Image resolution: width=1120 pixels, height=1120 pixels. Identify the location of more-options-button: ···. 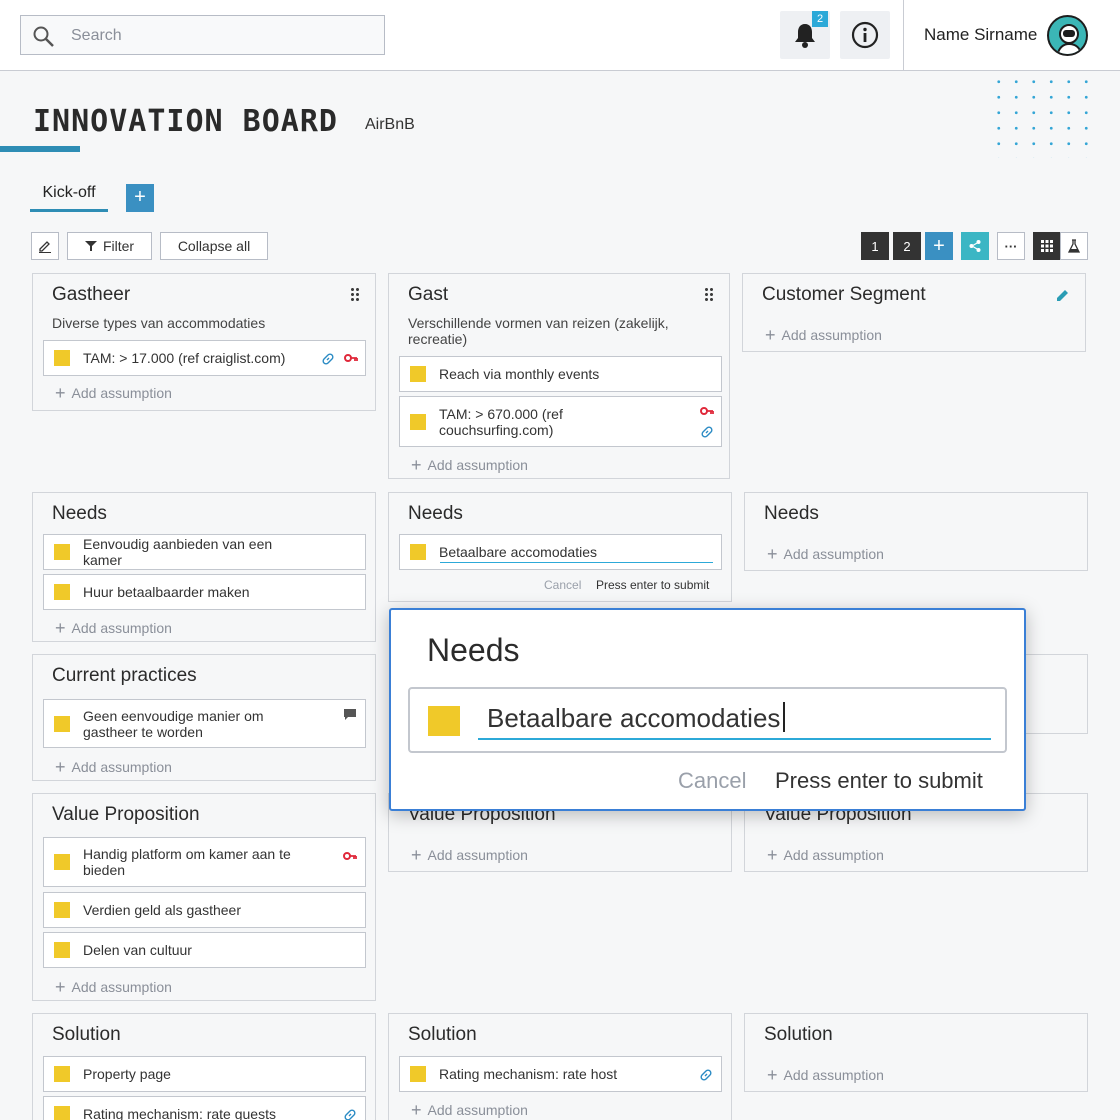
(1011, 246).